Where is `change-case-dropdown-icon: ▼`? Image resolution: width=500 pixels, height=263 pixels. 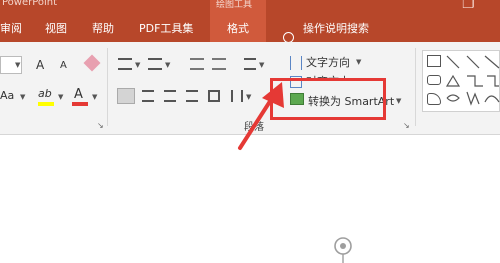 change-case-dropdown-icon: ▼ is located at coordinates (22, 97).